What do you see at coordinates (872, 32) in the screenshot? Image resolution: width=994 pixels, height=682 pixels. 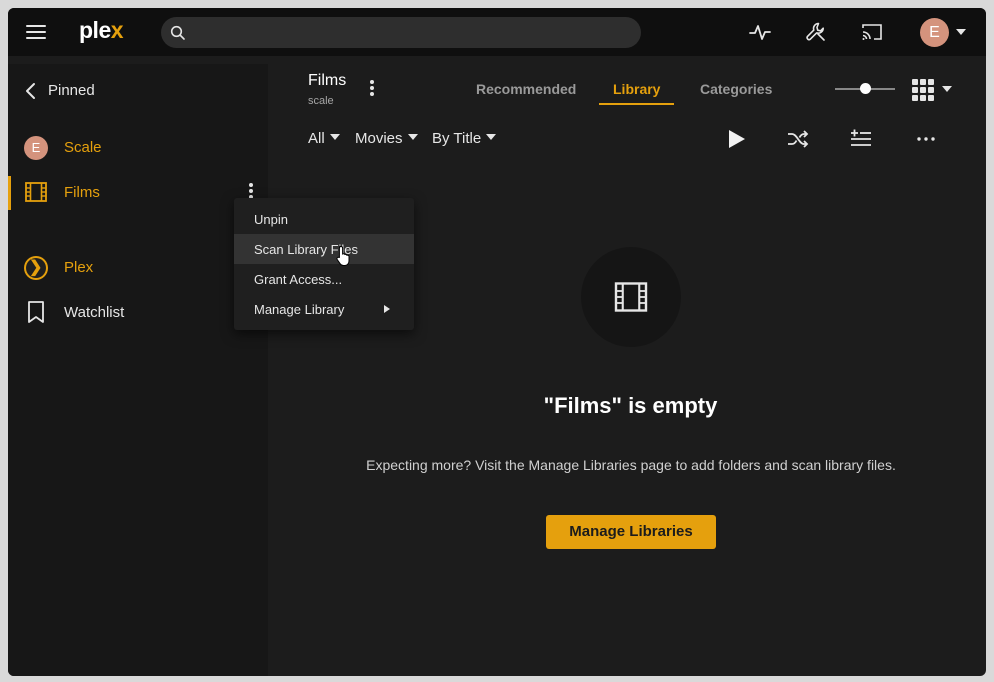 I see `cast-icon` at bounding box center [872, 32].